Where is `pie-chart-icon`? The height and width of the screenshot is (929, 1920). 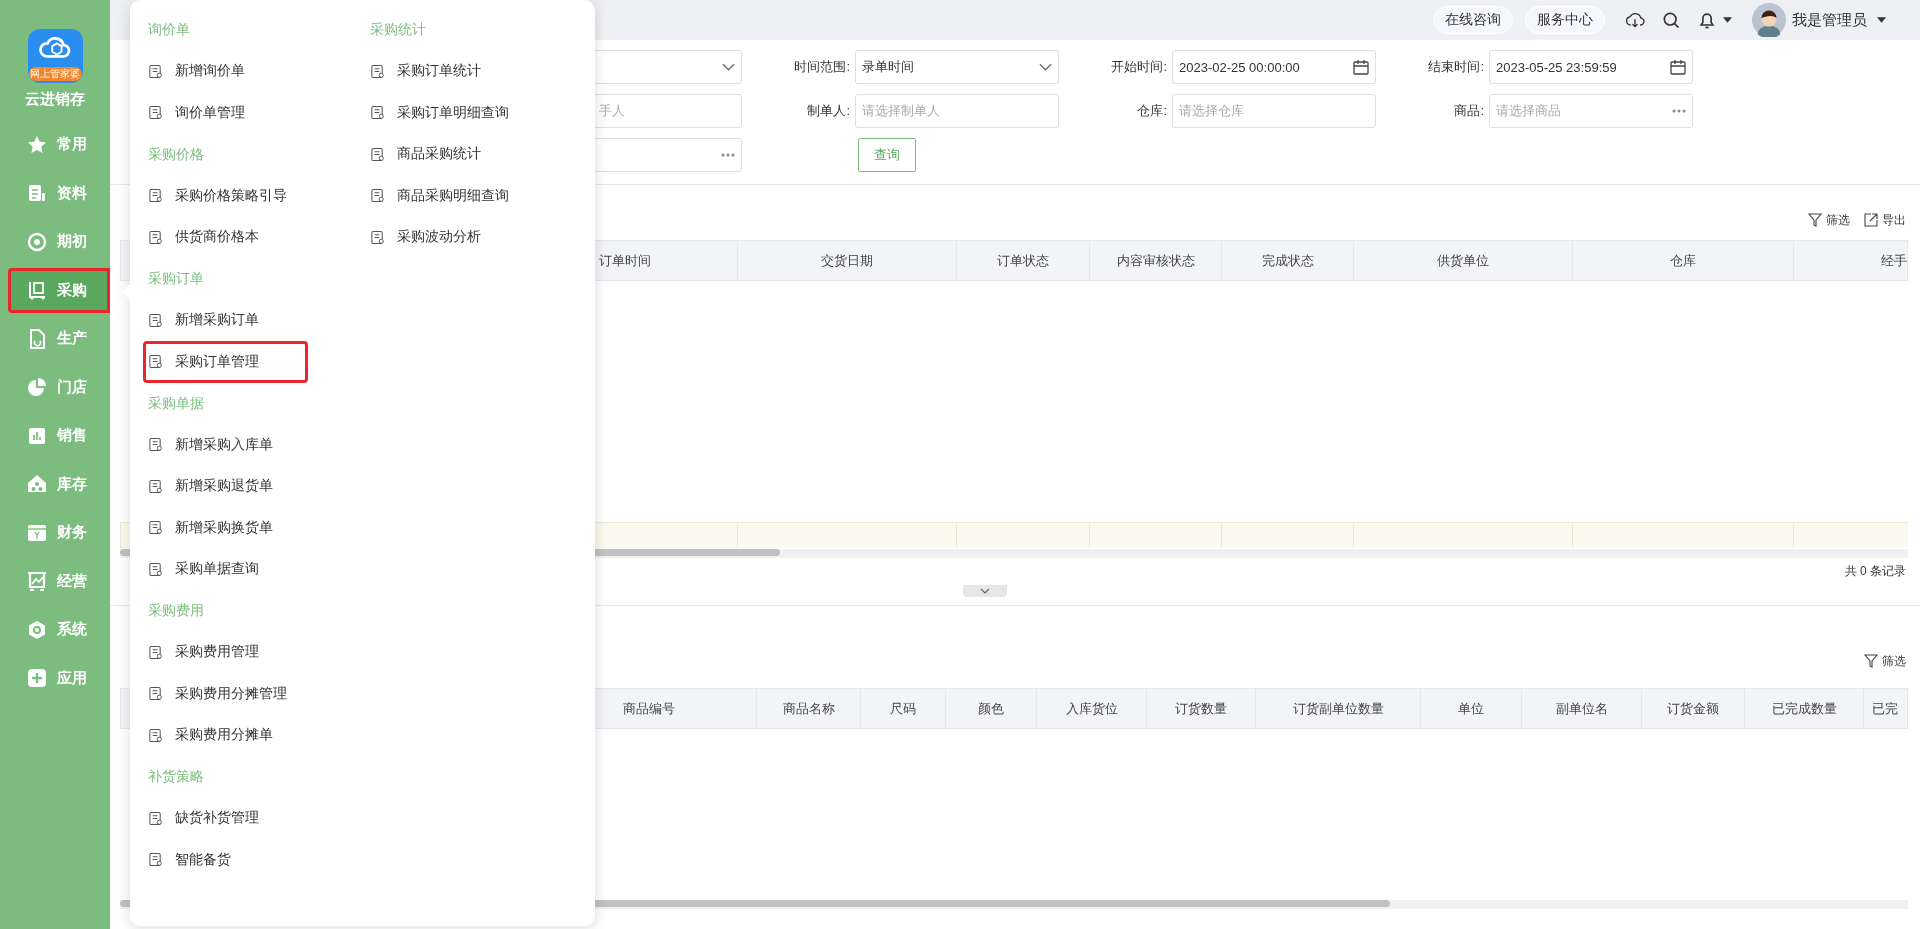
pie-chart-icon is located at coordinates (37, 387).